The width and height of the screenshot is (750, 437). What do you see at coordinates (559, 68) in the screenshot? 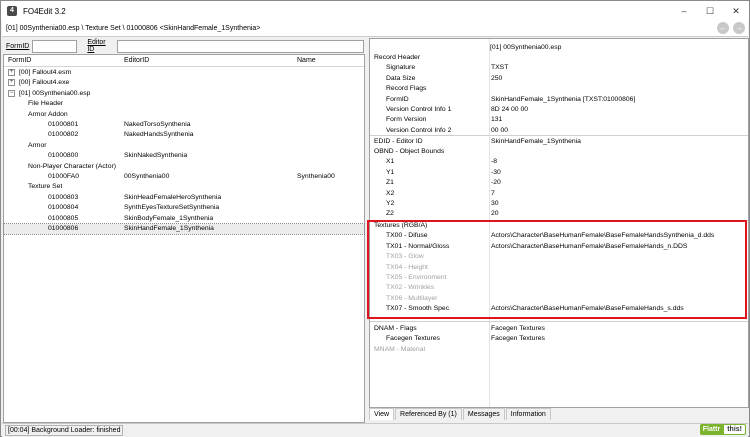
I see `record-row: Signature TXST` at bounding box center [559, 68].